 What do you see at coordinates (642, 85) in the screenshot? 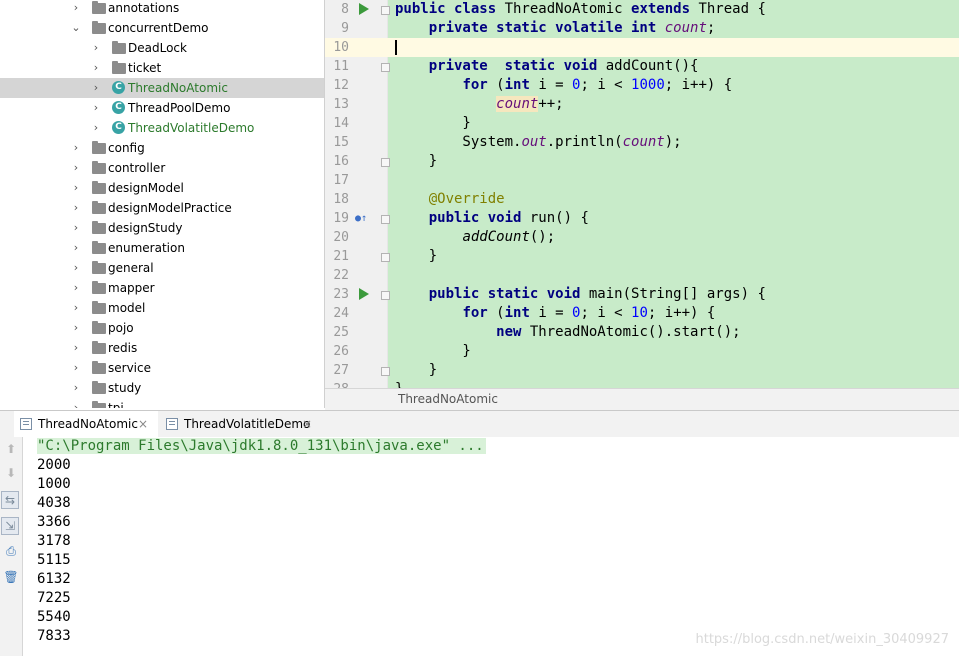
I see `code-line: 12 for (int i = 0; i < 1000; i++) {` at bounding box center [642, 85].